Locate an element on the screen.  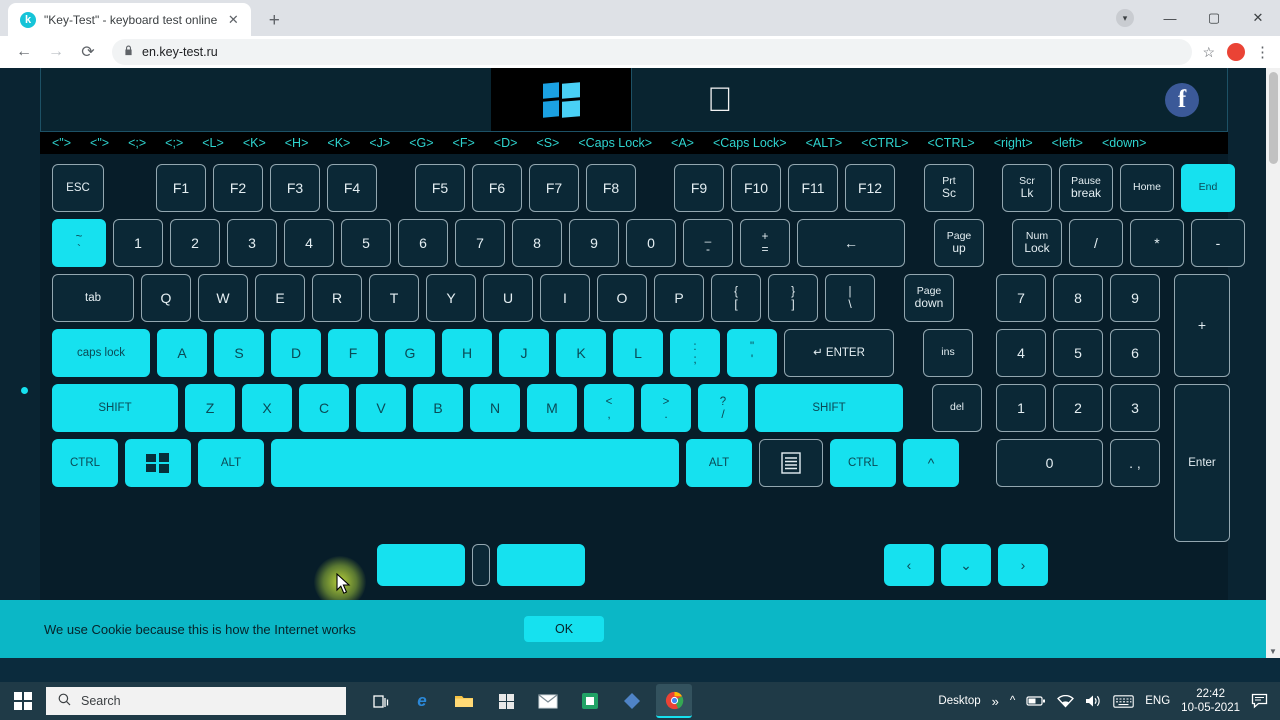
key-n: N is located at coordinates (495, 408).